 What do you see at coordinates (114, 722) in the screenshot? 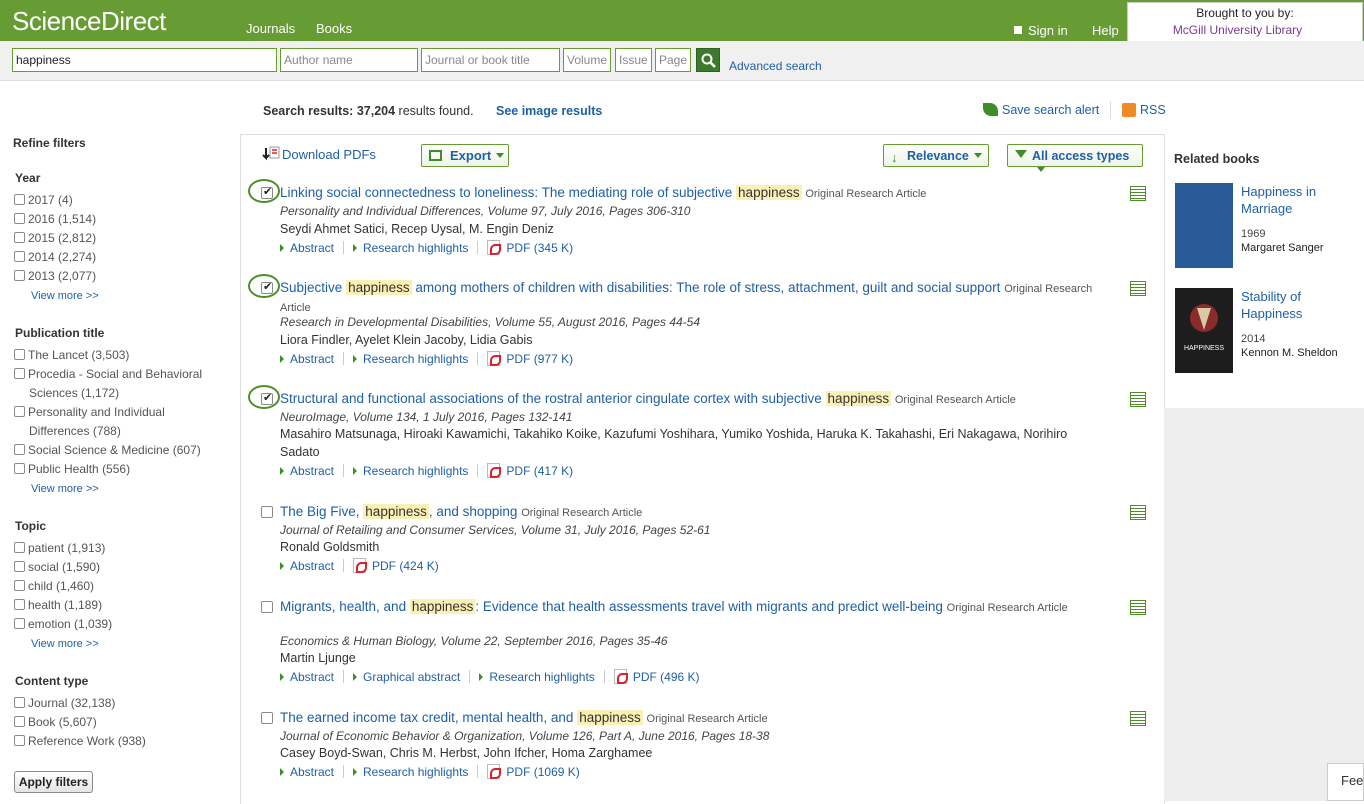
I see `filter-content-book: Book (5,607)` at bounding box center [114, 722].